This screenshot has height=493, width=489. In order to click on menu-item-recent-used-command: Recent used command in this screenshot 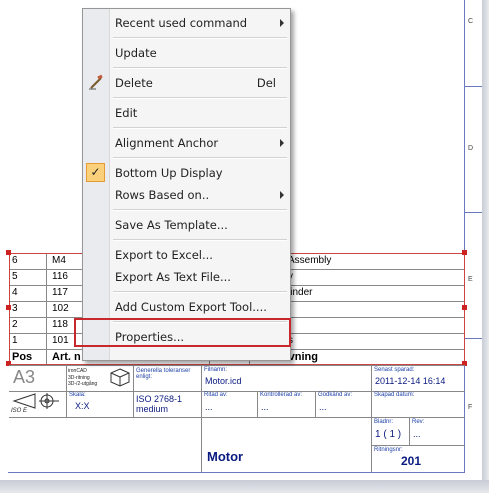, I will do `click(186, 23)`.